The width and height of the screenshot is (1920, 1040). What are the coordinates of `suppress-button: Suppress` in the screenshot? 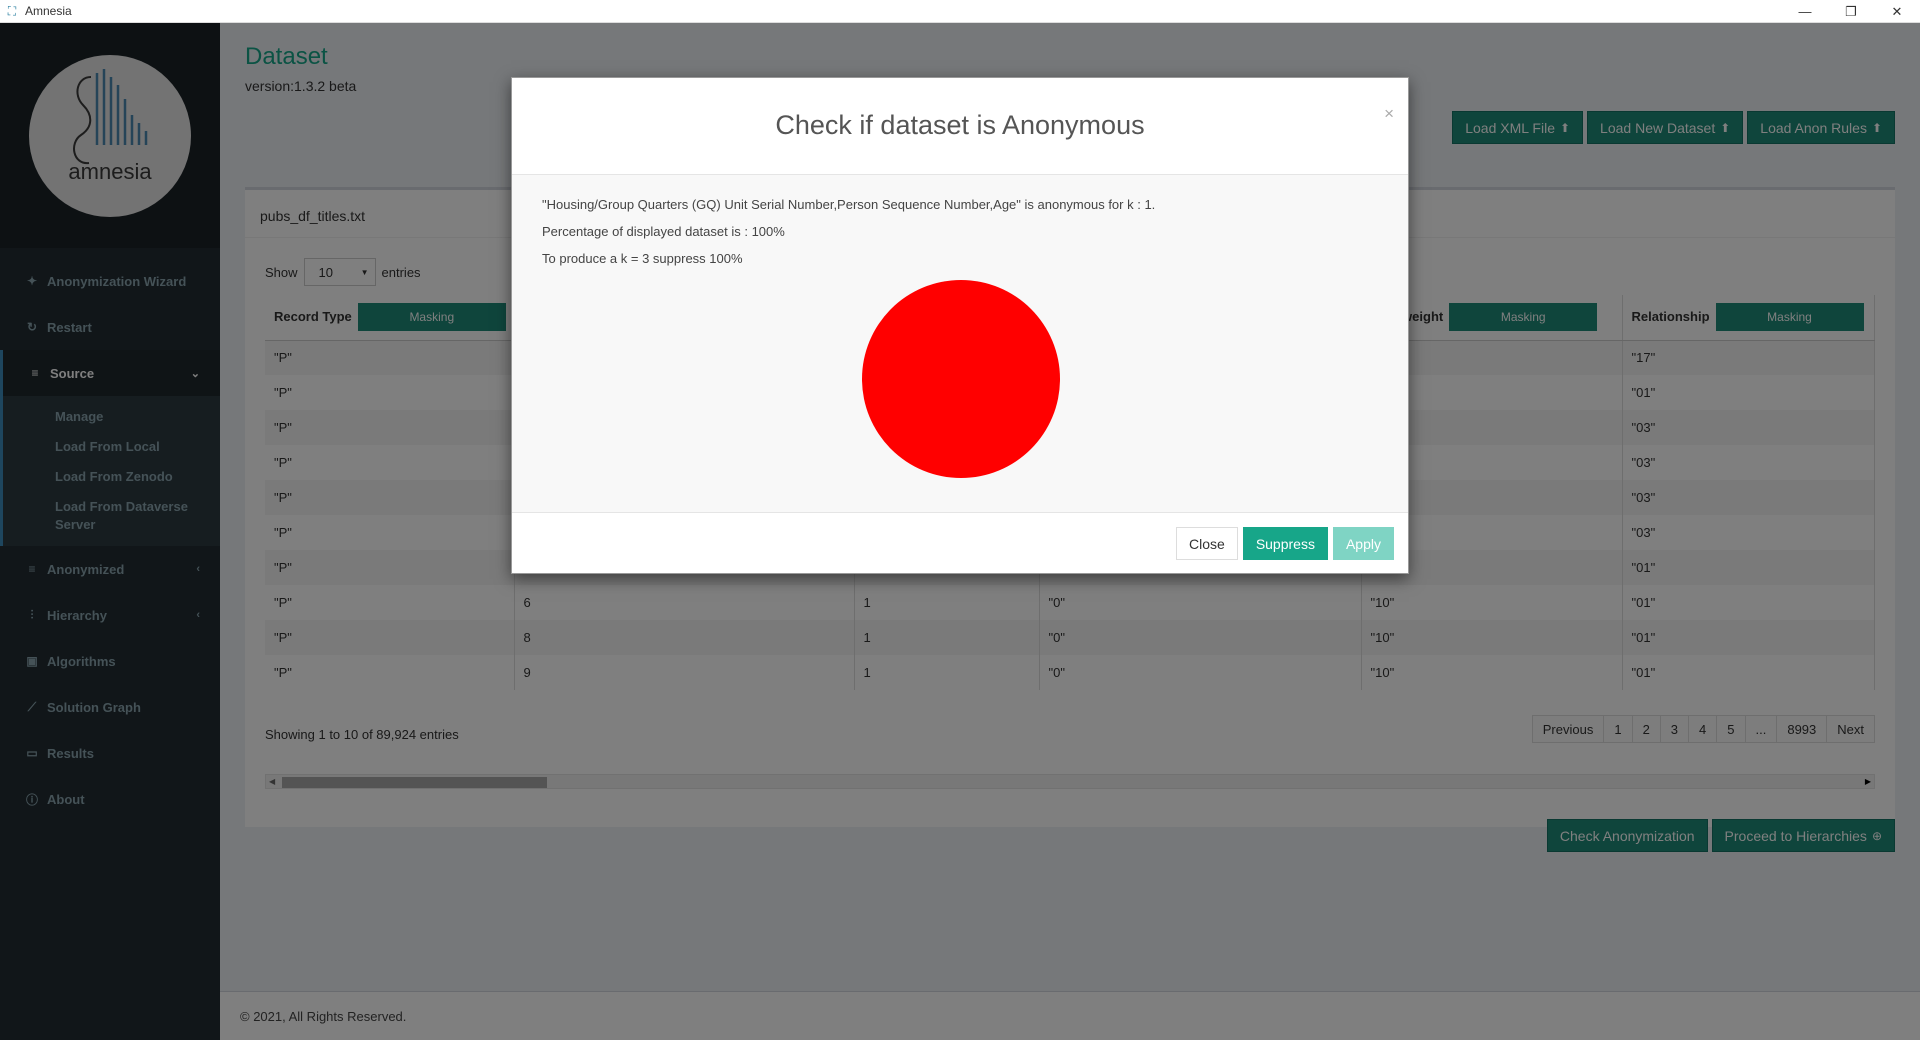 It's located at (1285, 543).